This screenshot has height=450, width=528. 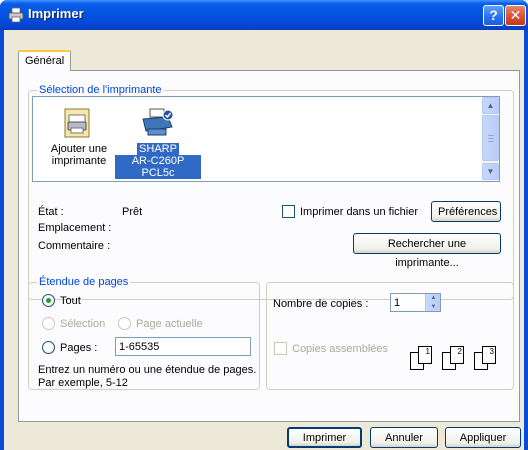 What do you see at coordinates (79, 348) in the screenshot?
I see `radio-pages-label: Pages :` at bounding box center [79, 348].